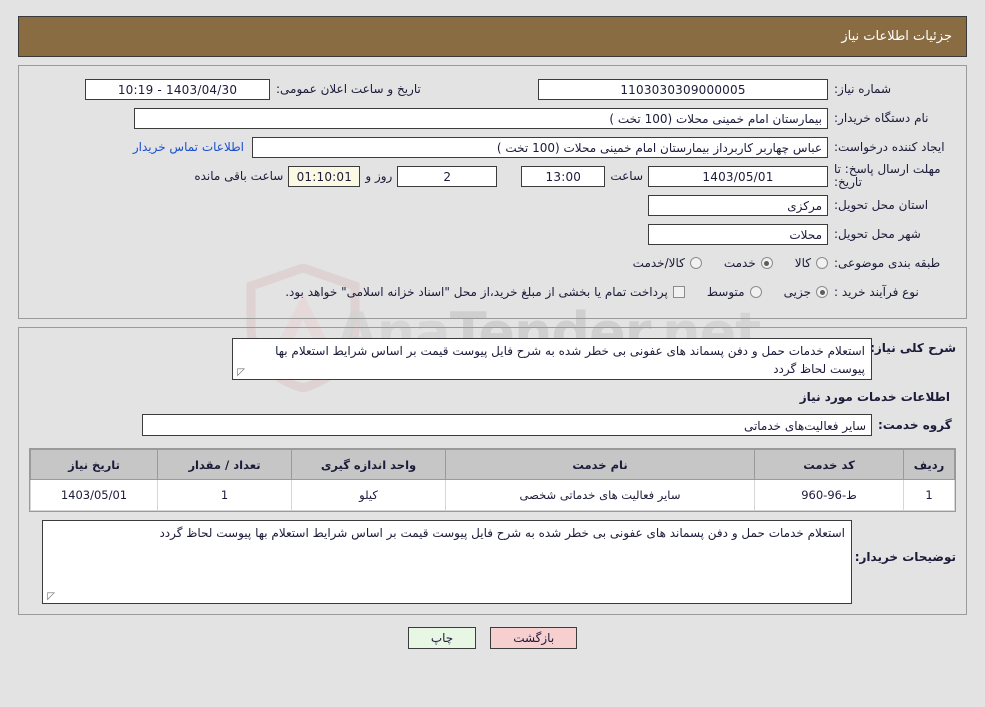 The height and width of the screenshot is (707, 985). I want to click on buyer-contact-link: اطلاعات تماس خریدار, so click(188, 147).